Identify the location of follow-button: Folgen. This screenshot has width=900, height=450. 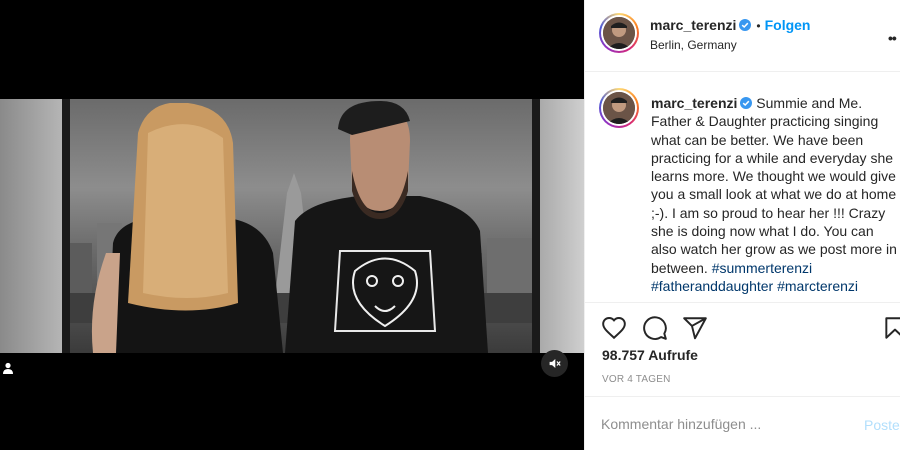
(788, 25).